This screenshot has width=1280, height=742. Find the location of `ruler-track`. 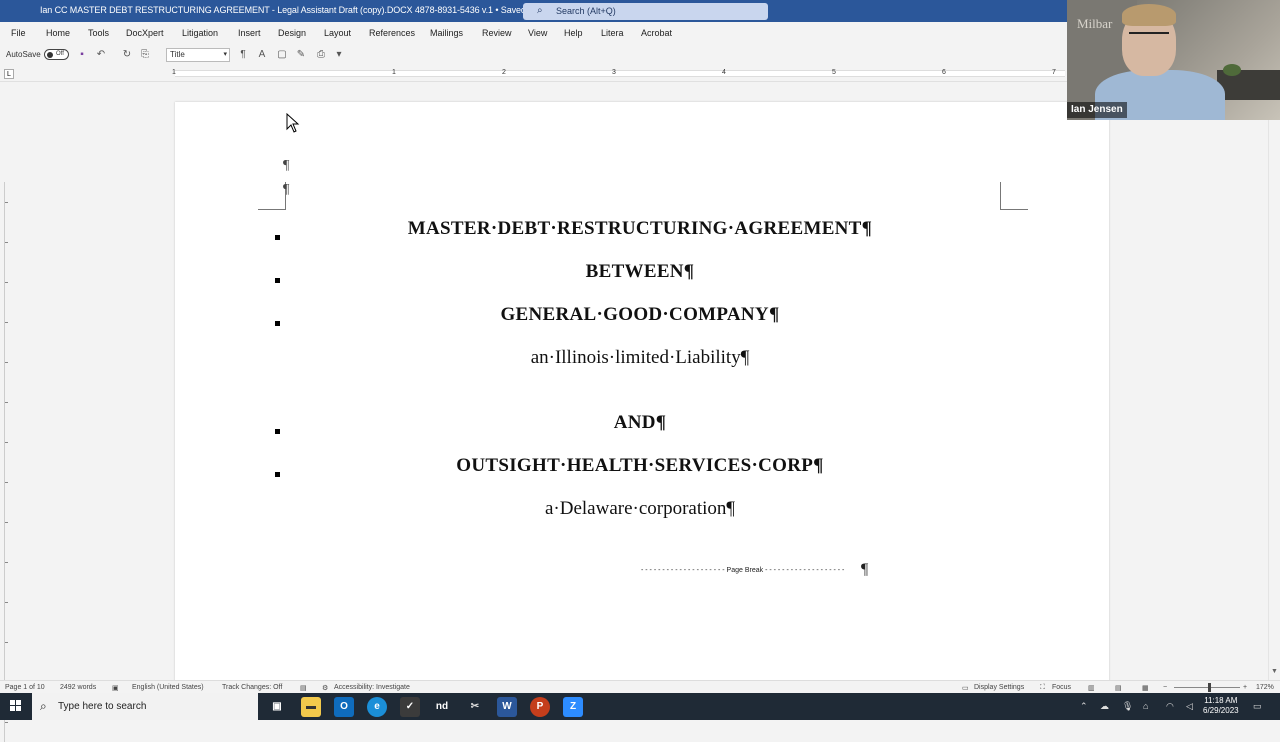

ruler-track is located at coordinates (620, 73).